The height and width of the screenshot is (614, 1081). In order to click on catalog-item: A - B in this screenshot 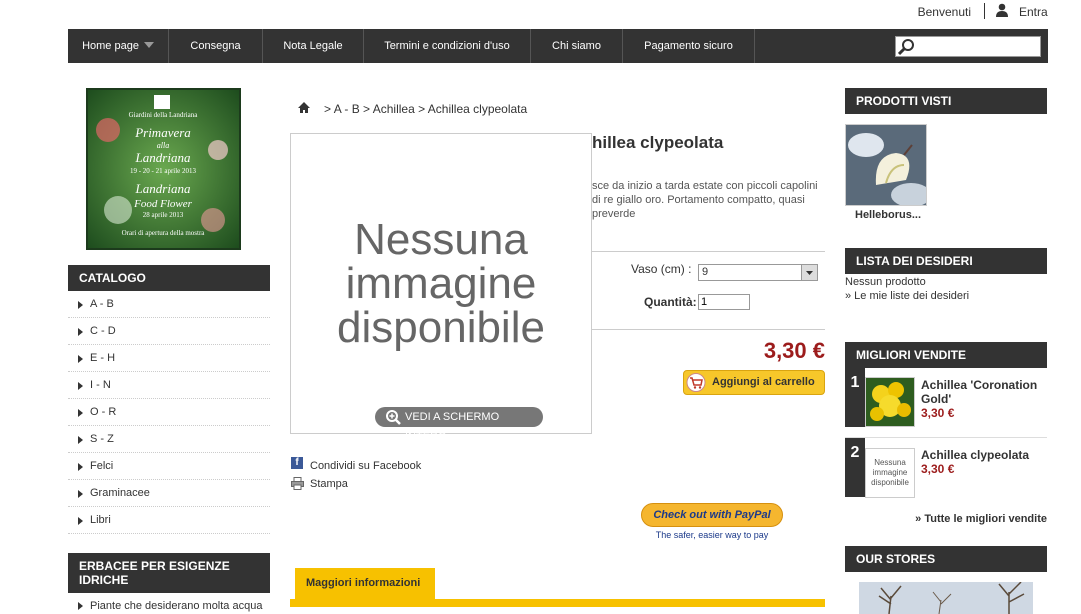, I will do `click(169, 304)`.